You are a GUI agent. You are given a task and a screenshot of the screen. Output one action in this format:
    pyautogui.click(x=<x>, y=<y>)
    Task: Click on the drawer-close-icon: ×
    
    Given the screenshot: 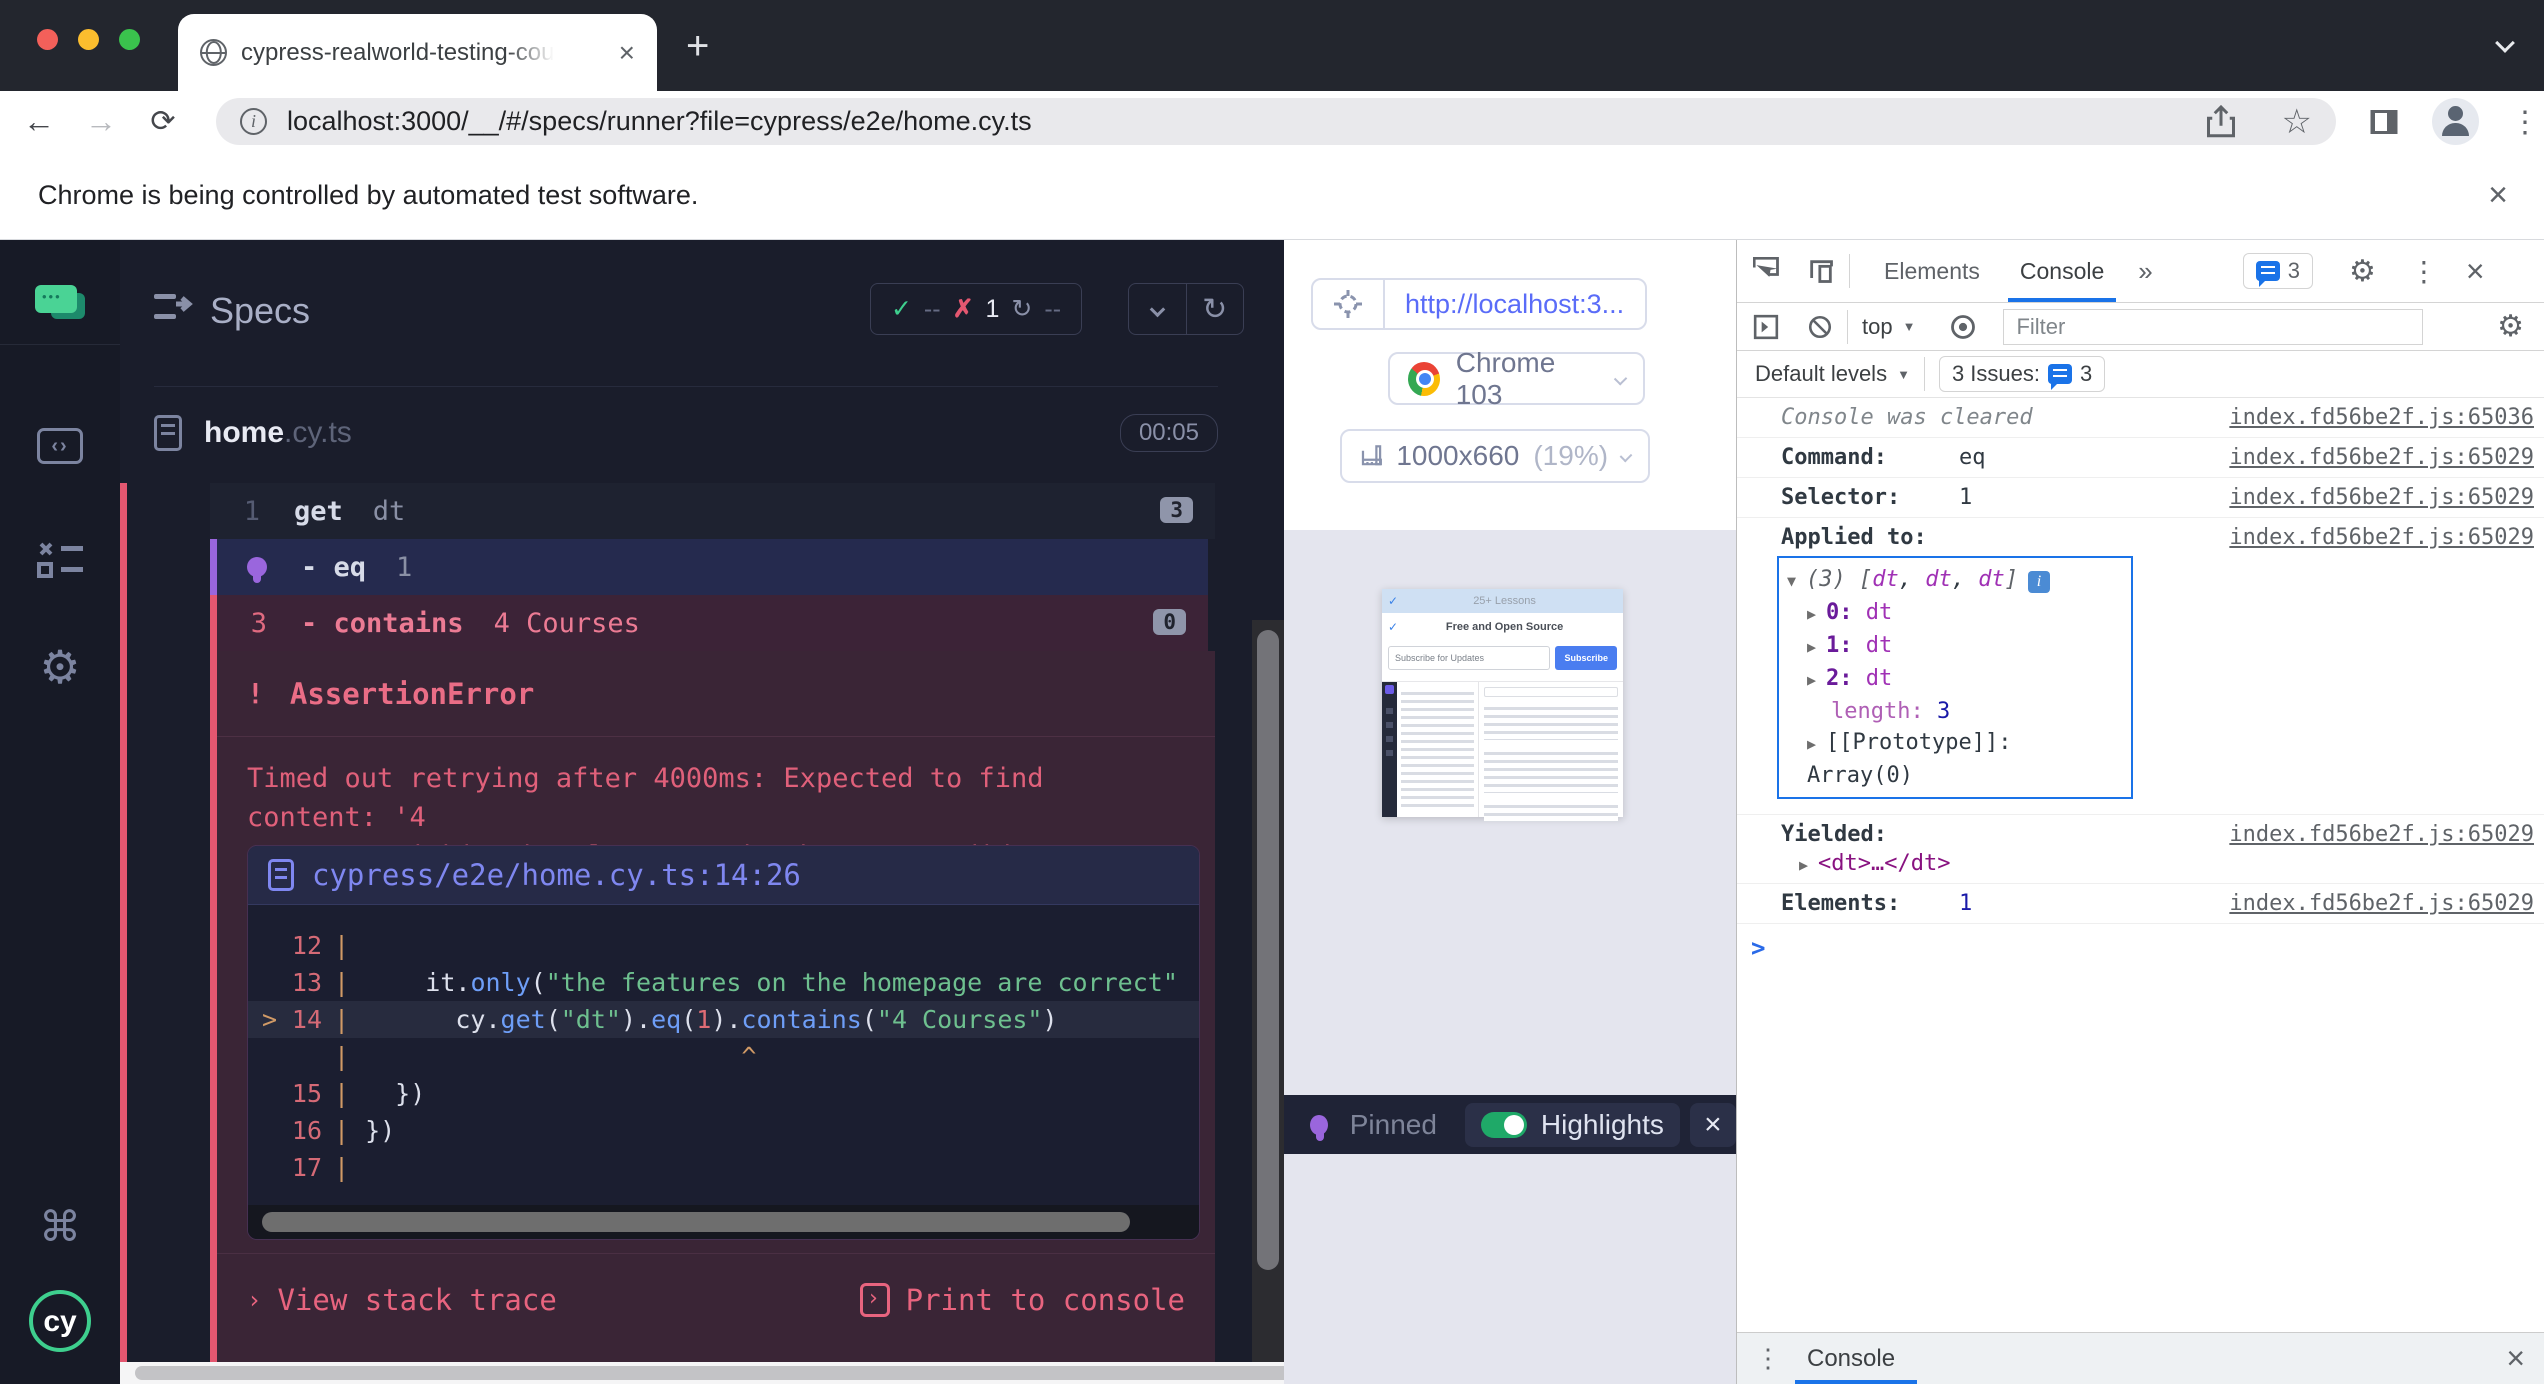 What is the action you would take?
    pyautogui.click(x=2515, y=1358)
    